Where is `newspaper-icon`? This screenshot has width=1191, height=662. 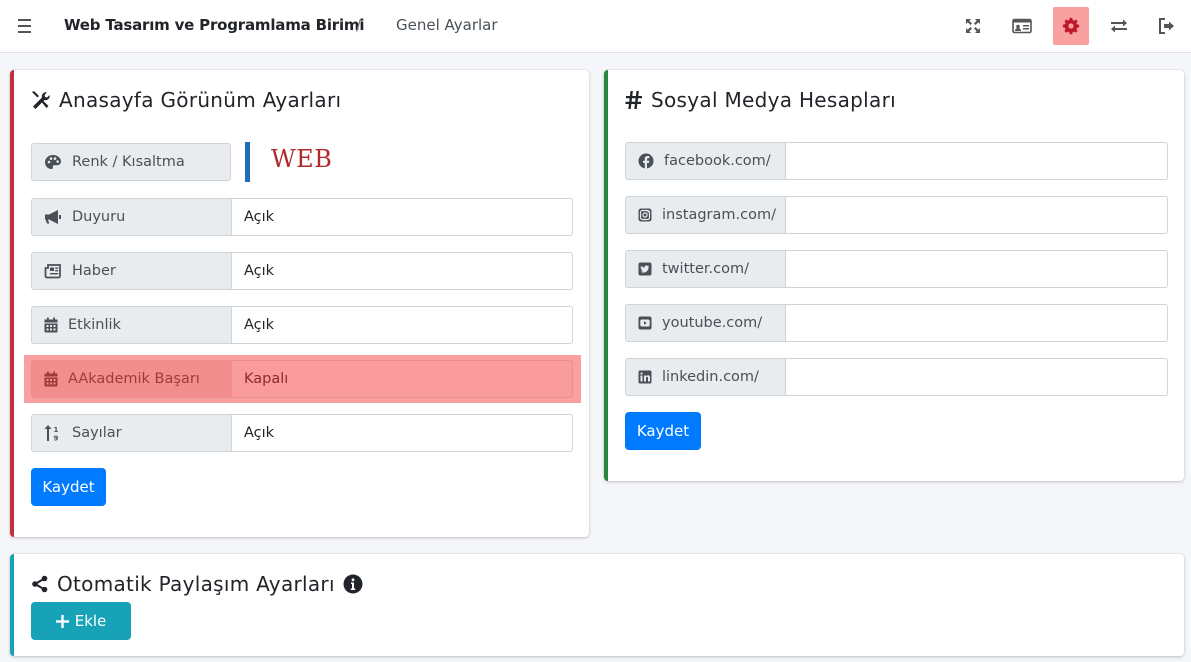 newspaper-icon is located at coordinates (52, 271).